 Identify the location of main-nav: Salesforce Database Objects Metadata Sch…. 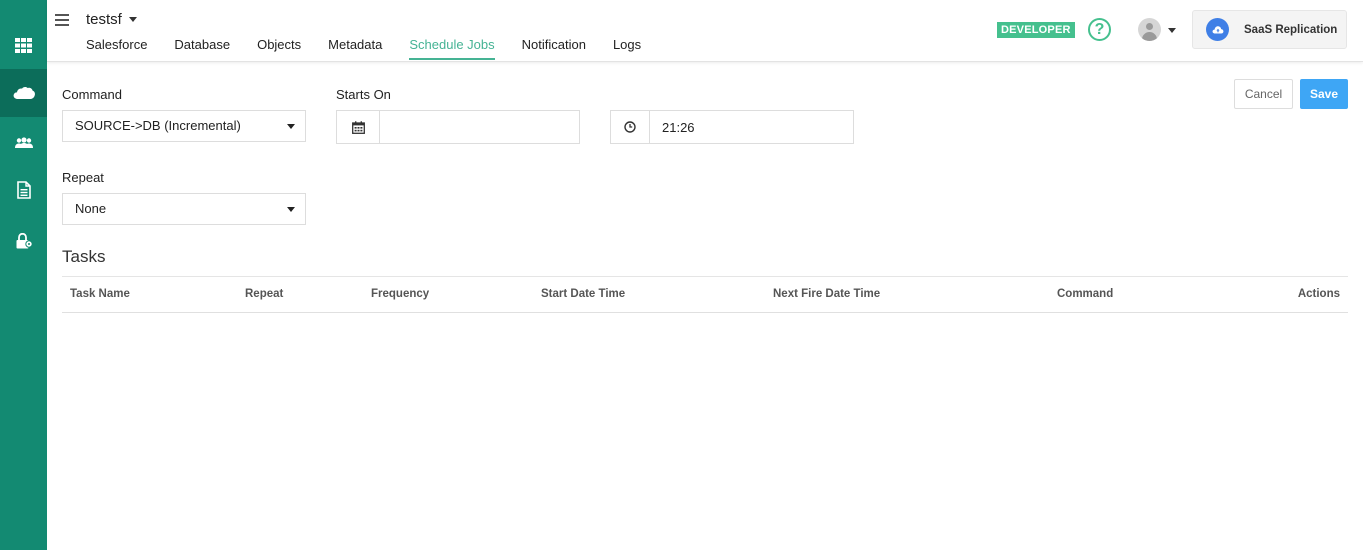
(377, 48).